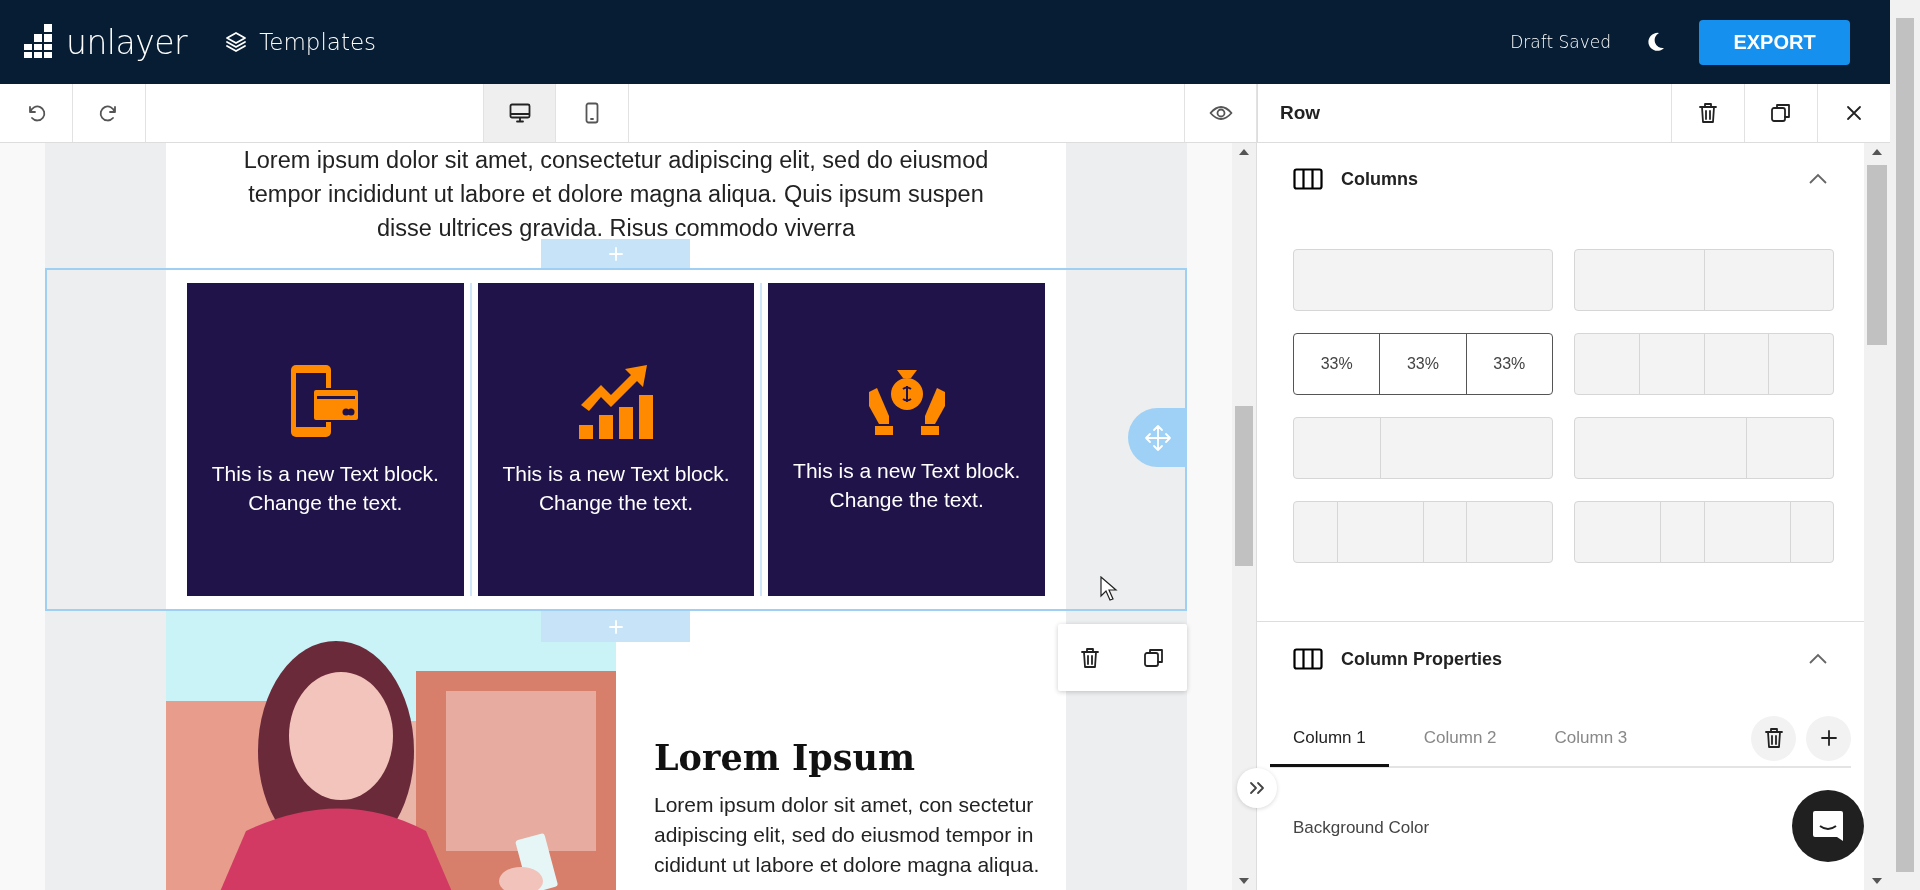 Image resolution: width=1920 pixels, height=890 pixels. I want to click on column-tab: Column 2, so click(1460, 738).